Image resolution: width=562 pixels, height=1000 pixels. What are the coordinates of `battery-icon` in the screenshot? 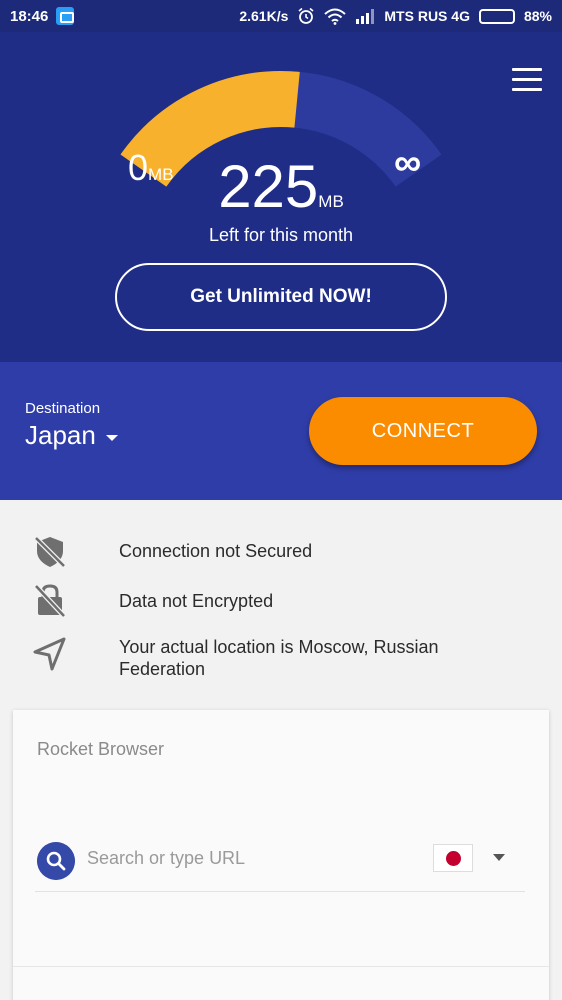 It's located at (496, 16).